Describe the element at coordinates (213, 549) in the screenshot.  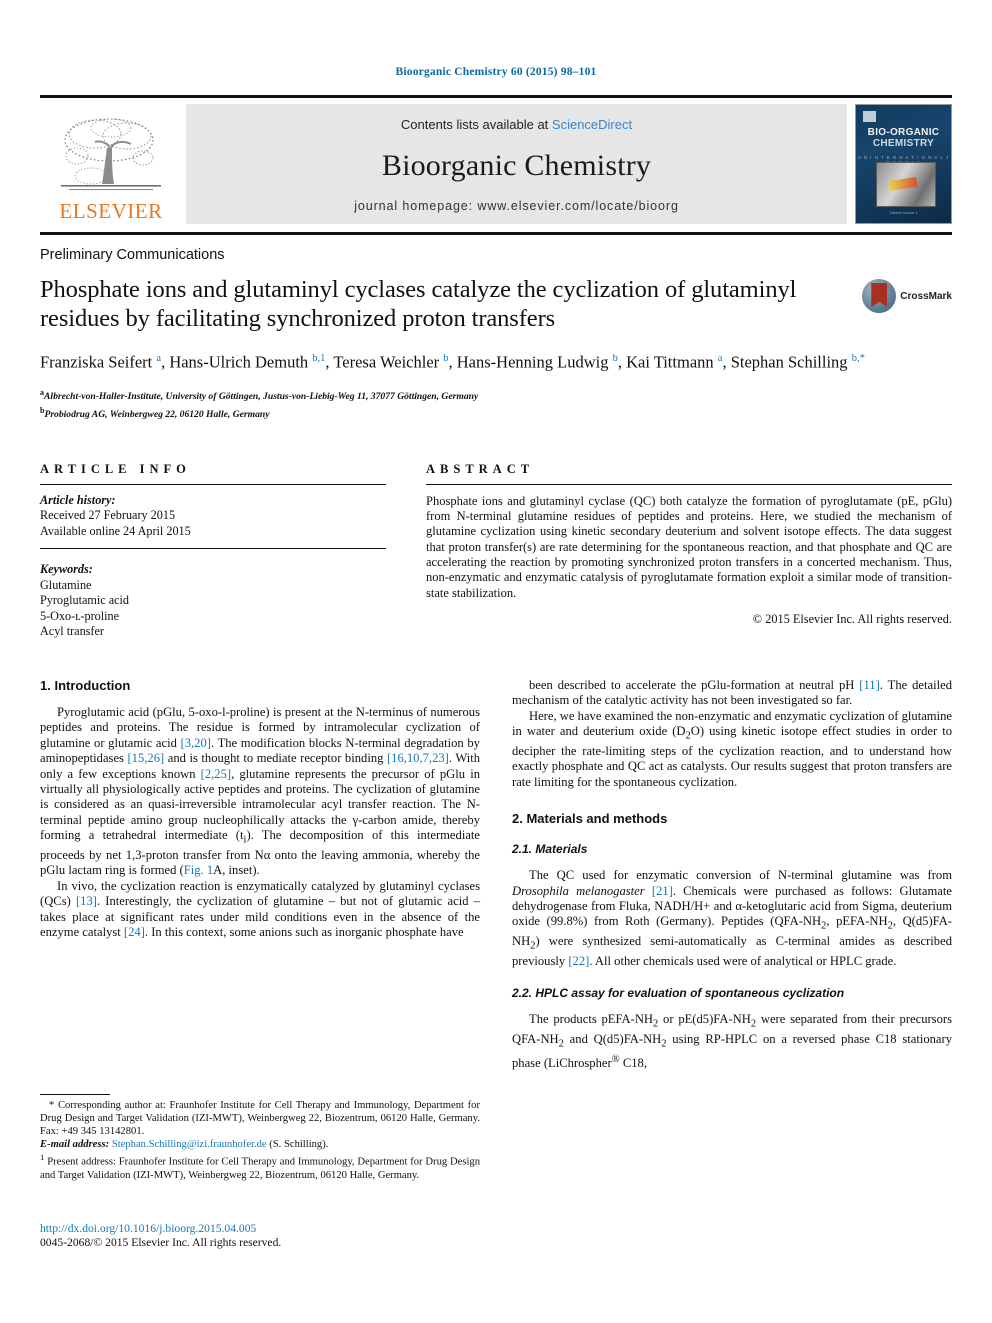
I see `article-info-rule-mid` at that location.